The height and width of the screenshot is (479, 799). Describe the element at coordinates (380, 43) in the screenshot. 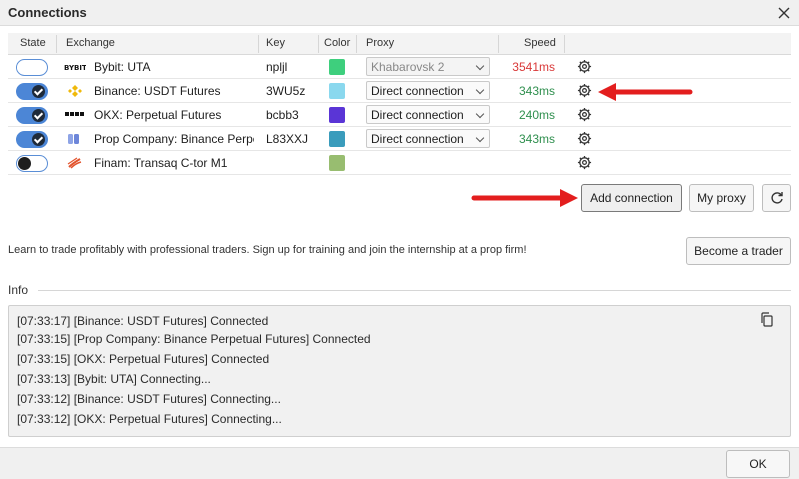

I see `header-proxy: Proxy` at that location.